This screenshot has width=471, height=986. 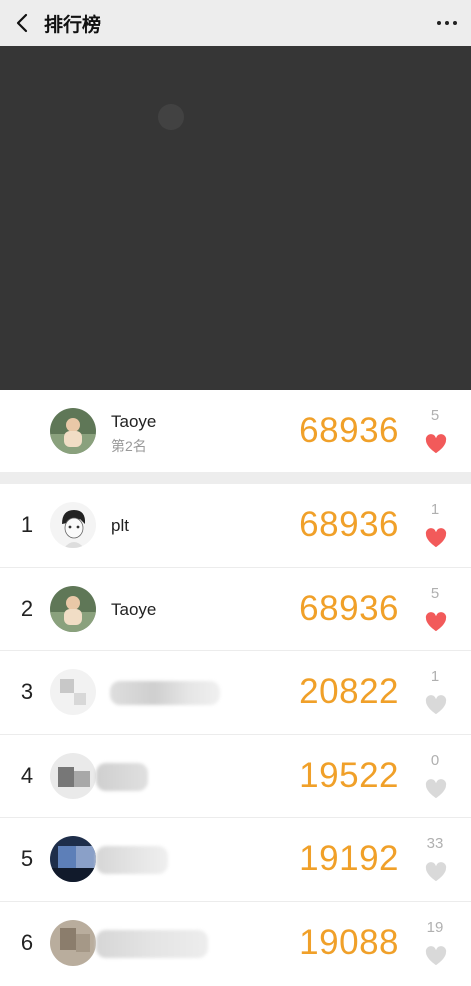 I want to click on like-count: 33, so click(x=435, y=843).